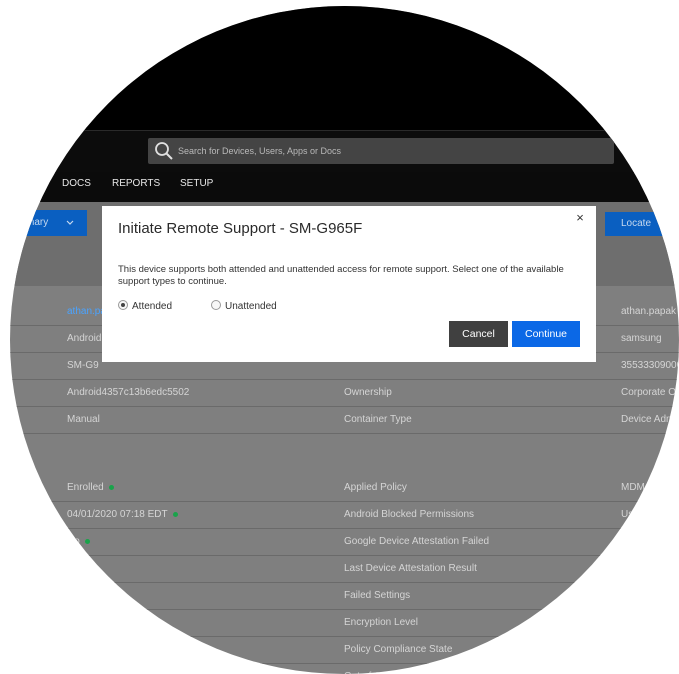 Image resolution: width=679 pixels, height=674 pixels. I want to click on search-bar: Search for Devices, Users, Apps or Docs, so click(344, 151).